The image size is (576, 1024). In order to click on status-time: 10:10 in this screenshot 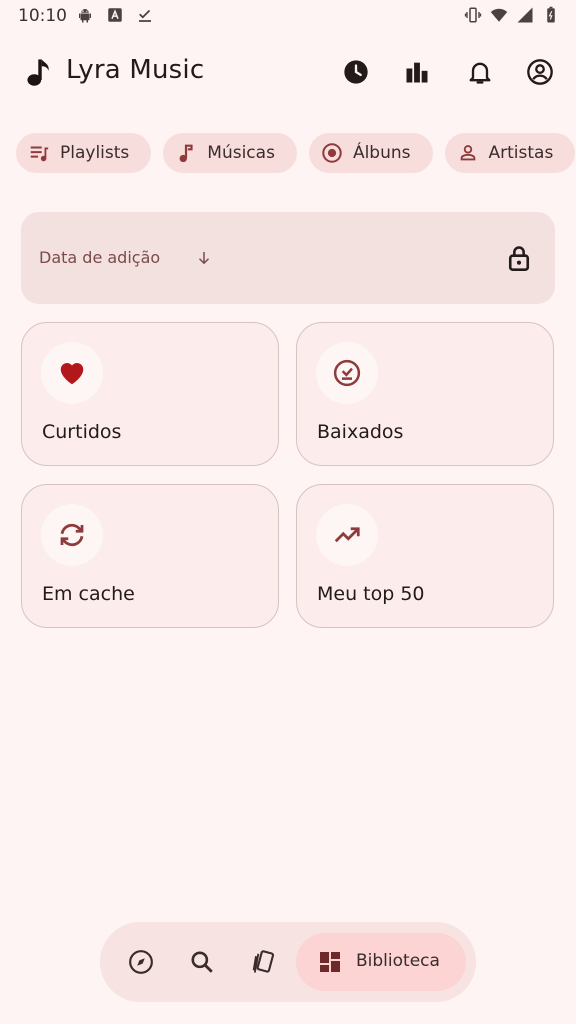, I will do `click(42, 16)`.